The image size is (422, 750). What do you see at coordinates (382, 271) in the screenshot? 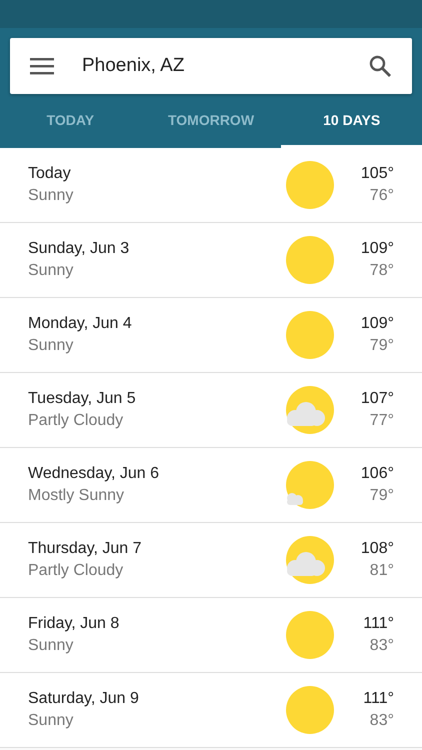
I see `low-temperature: 78°` at bounding box center [382, 271].